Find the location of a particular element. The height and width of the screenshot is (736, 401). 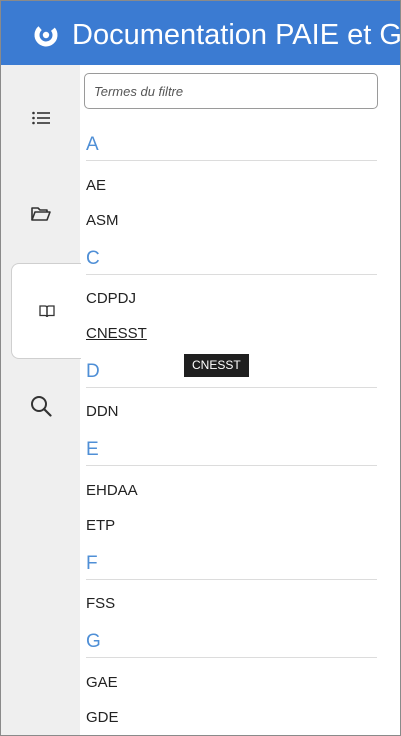

glossary-term: ASM is located at coordinates (102, 221).